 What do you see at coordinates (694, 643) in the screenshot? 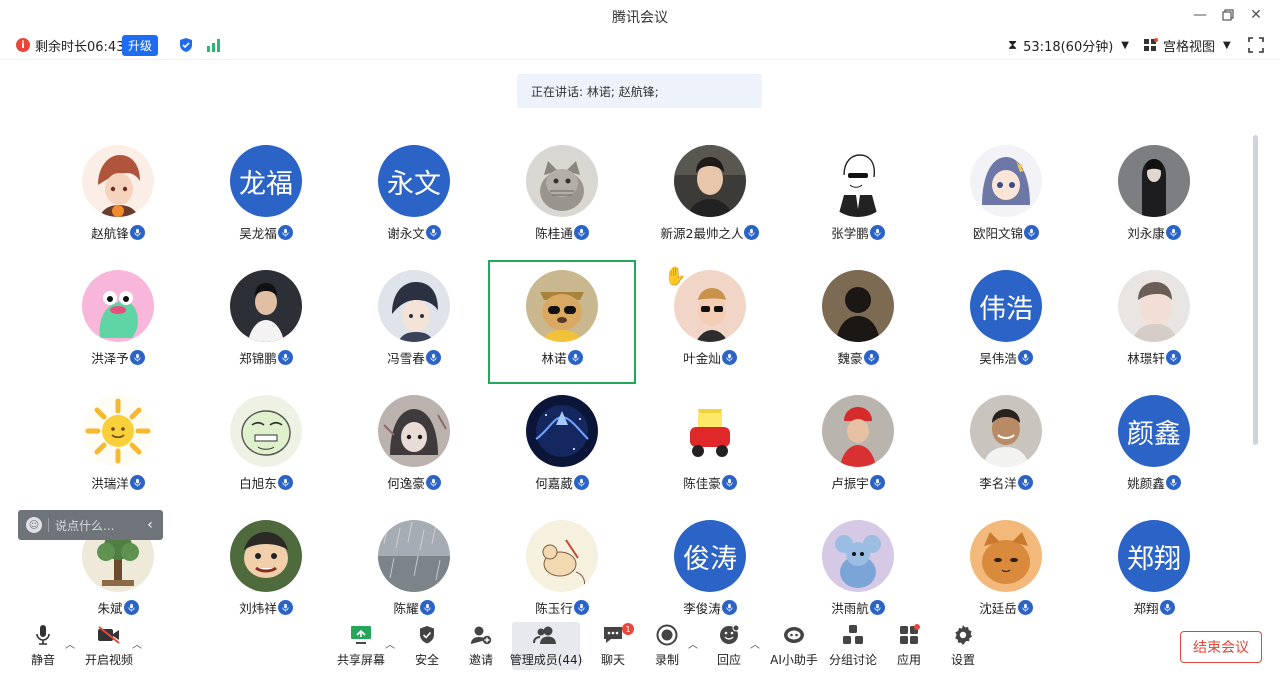
I see `record-options-caret: ︿` at bounding box center [694, 643].